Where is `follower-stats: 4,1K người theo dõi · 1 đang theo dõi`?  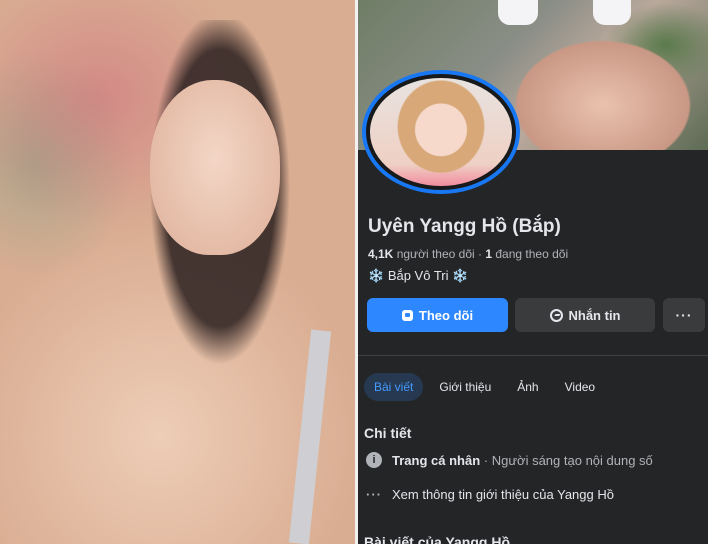
follower-stats: 4,1K người theo dõi · 1 đang theo dõi is located at coordinates (468, 254).